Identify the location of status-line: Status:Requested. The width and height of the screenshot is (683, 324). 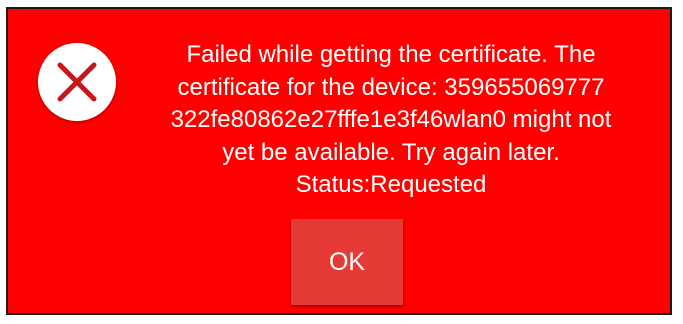
(391, 184).